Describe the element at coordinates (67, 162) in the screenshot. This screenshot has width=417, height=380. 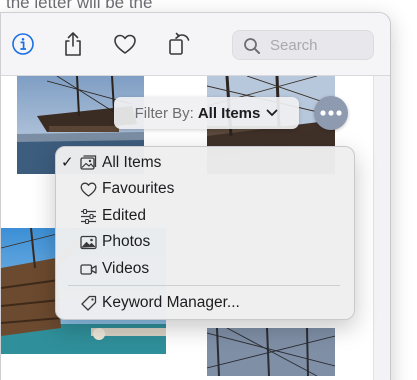
I see `checkmark-icon: ✓` at that location.